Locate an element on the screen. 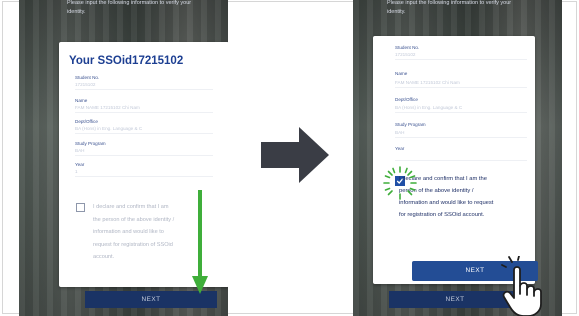 Image resolution: width=579 pixels, height=316 pixels. field-value-year: 1 is located at coordinates (76, 171).